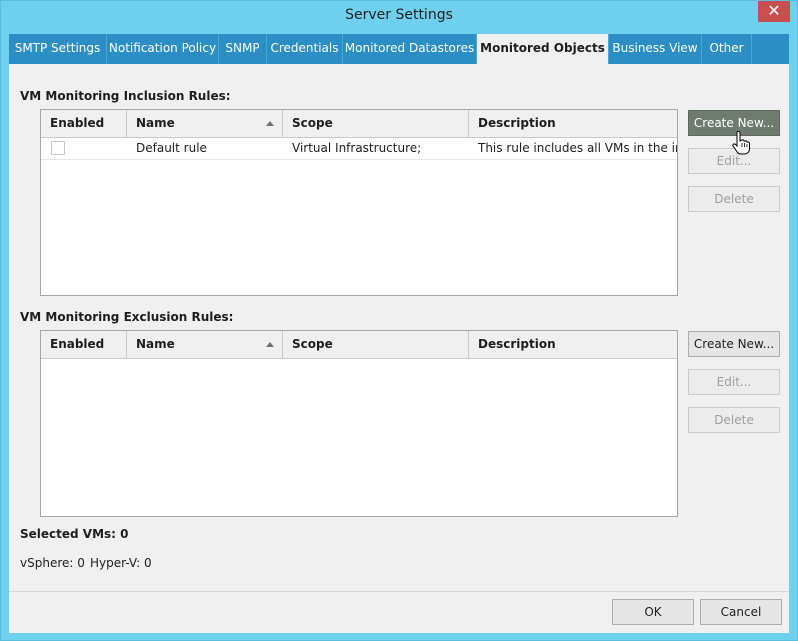  I want to click on rule-scope-cell: Virtual Infrastructure;, so click(357, 148).